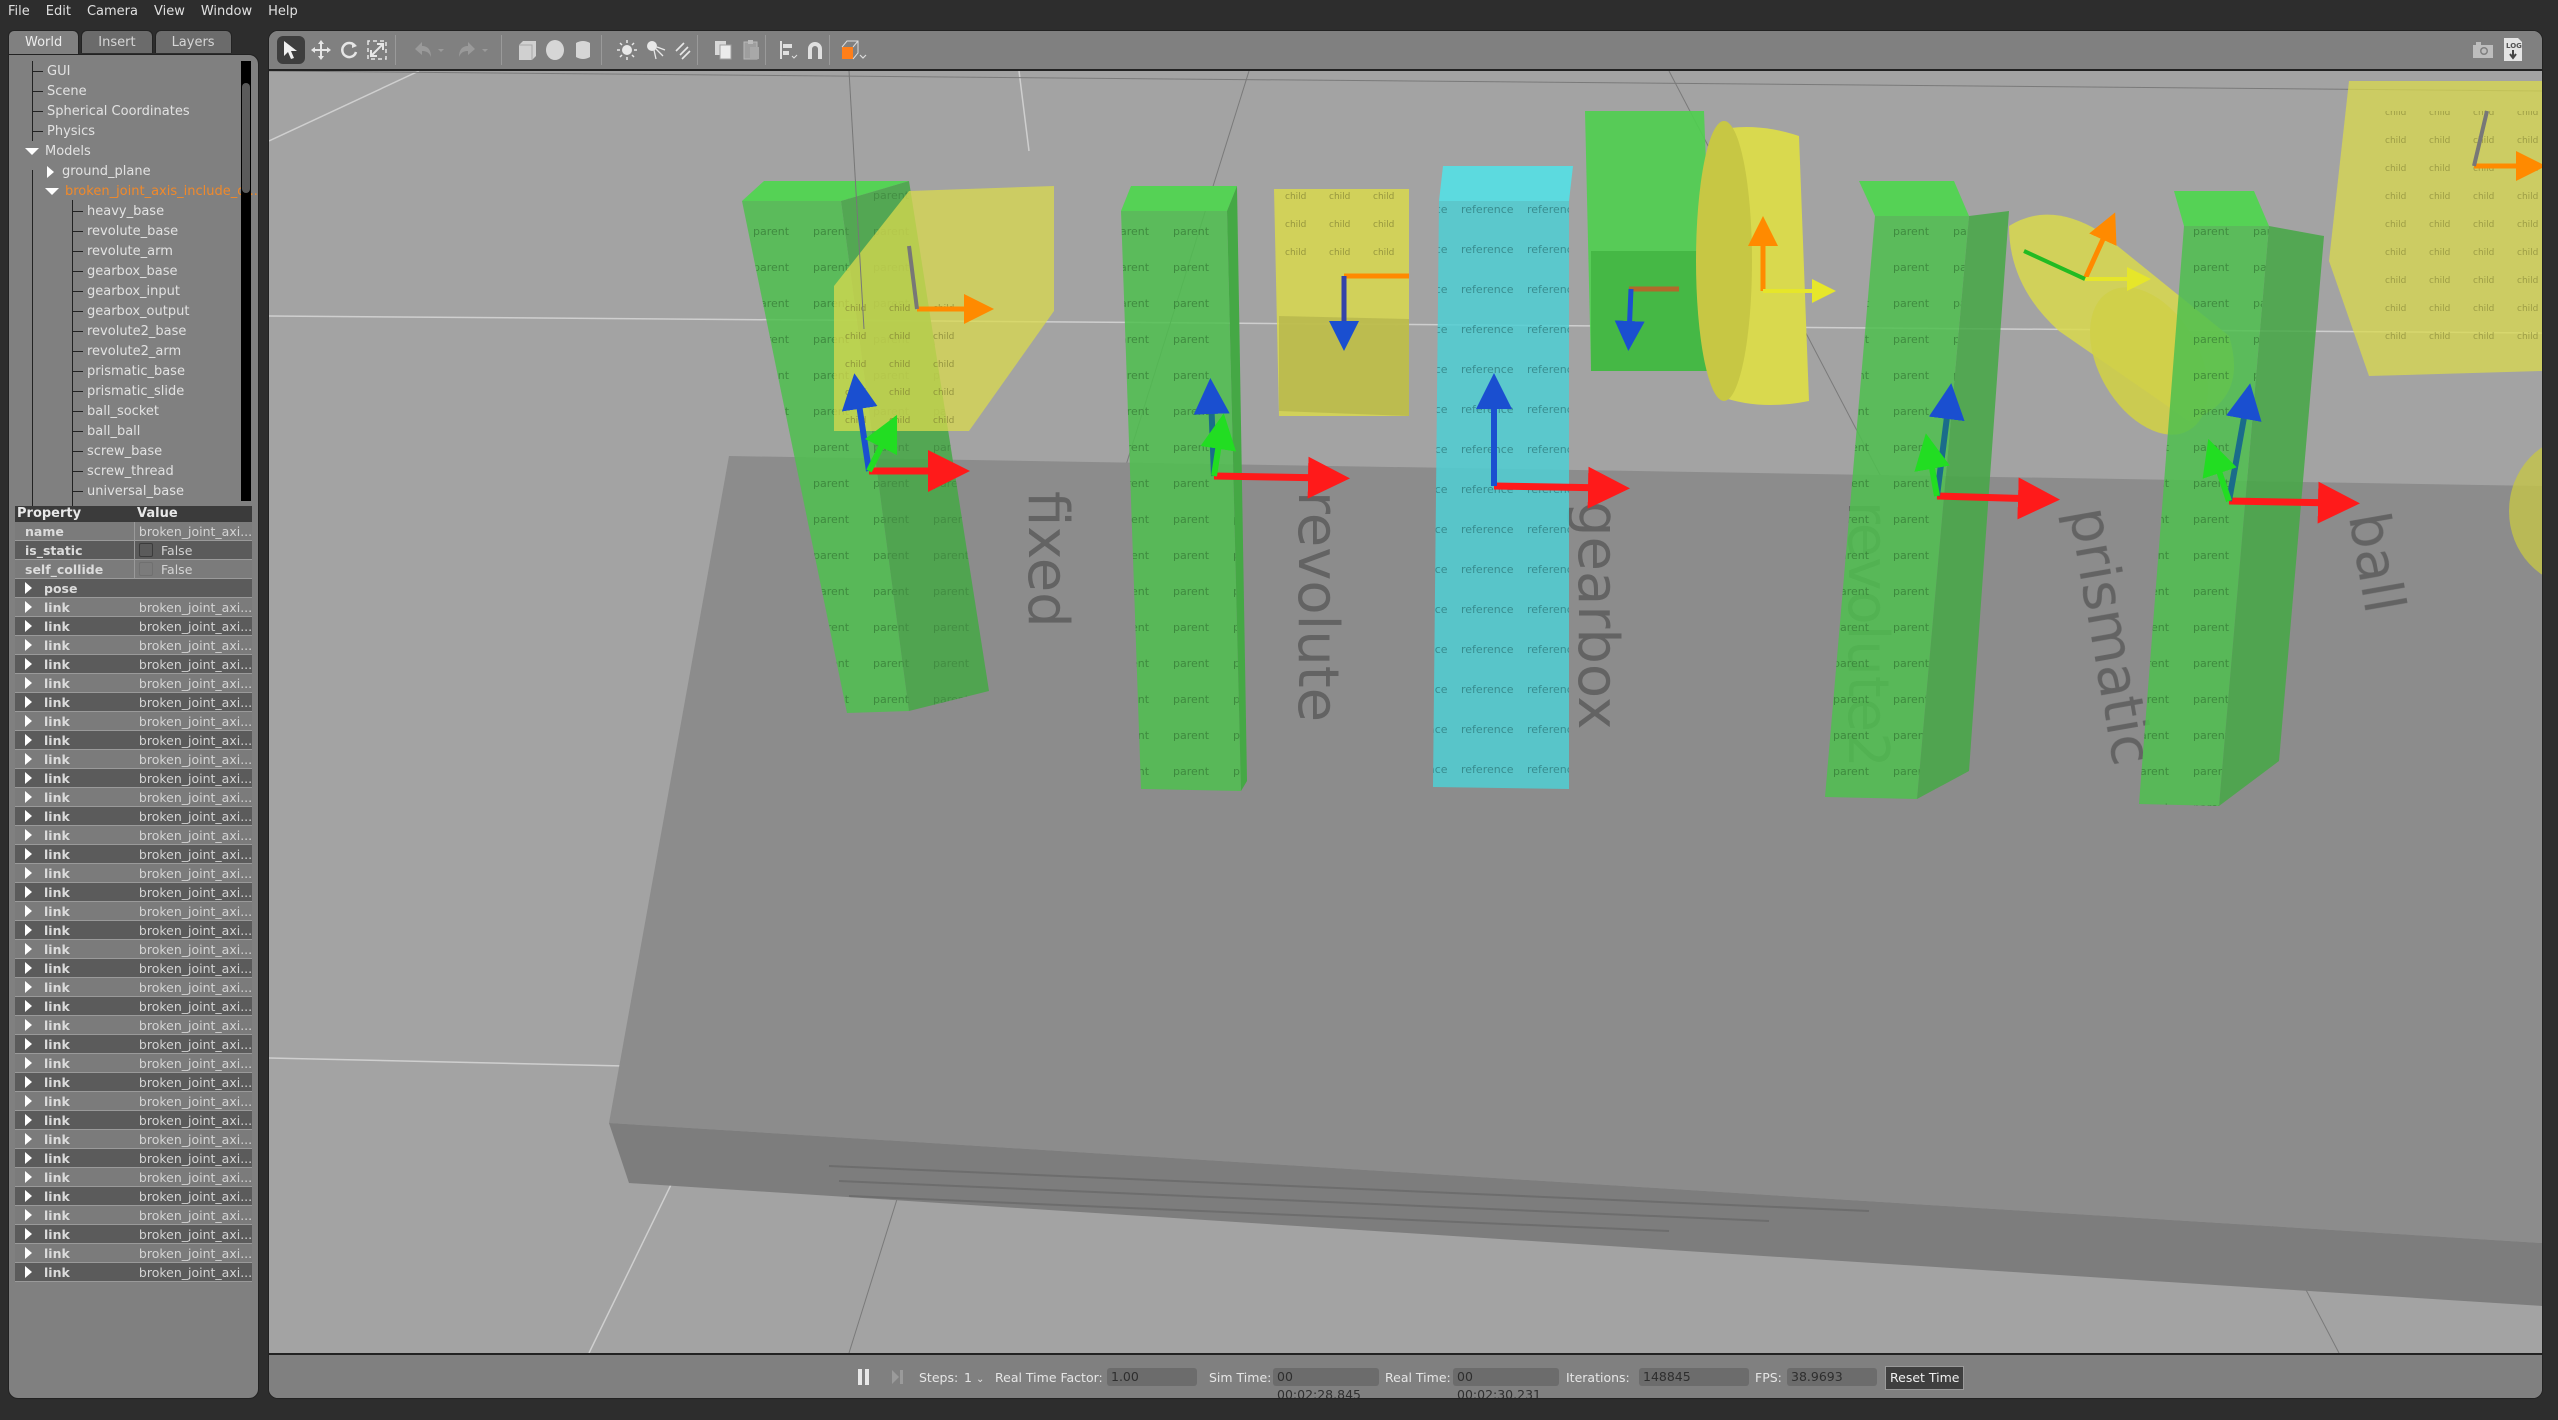 The image size is (2558, 1420). Describe the element at coordinates (815, 50) in the screenshot. I see `snap-button` at that location.